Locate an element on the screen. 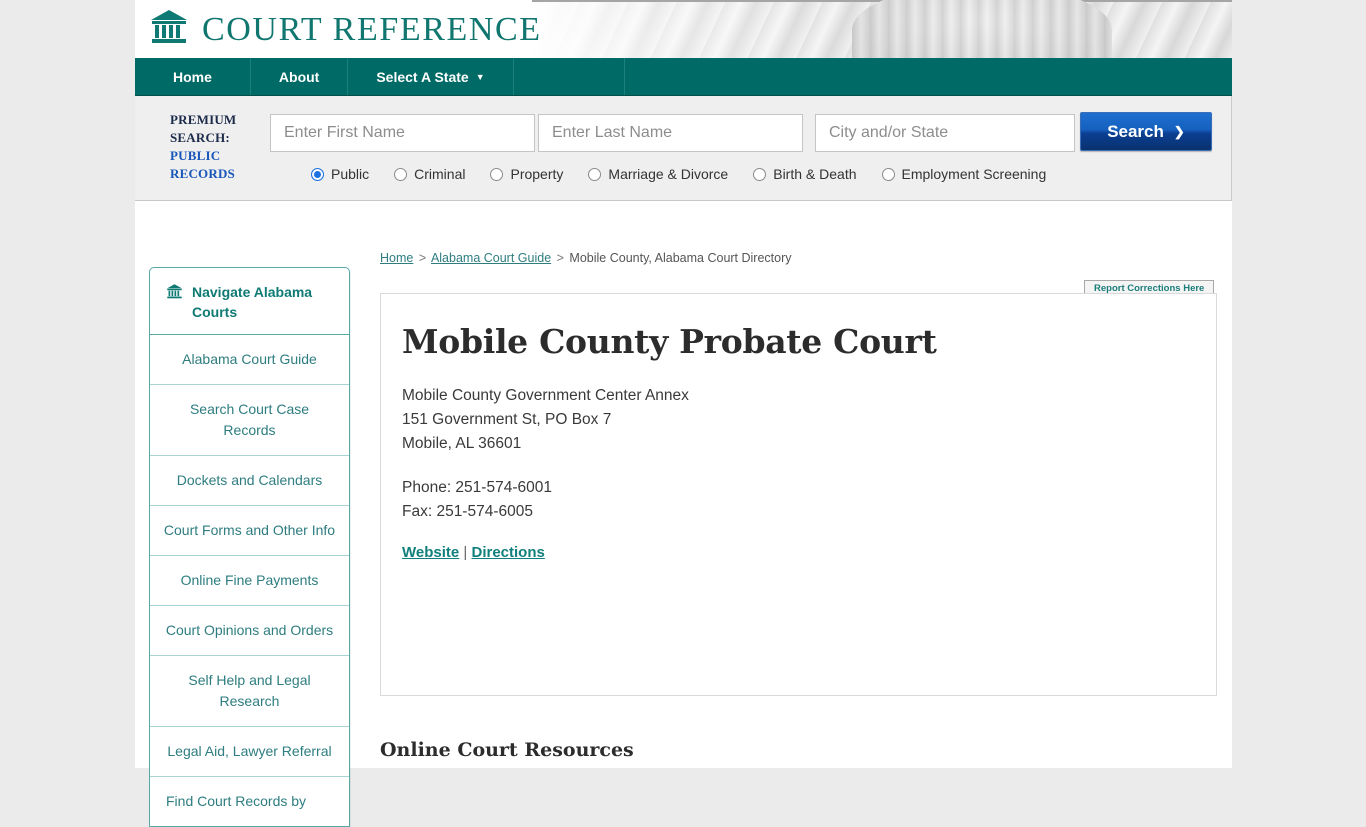 The image size is (1366, 827). nav-item-about: About is located at coordinates (300, 76).